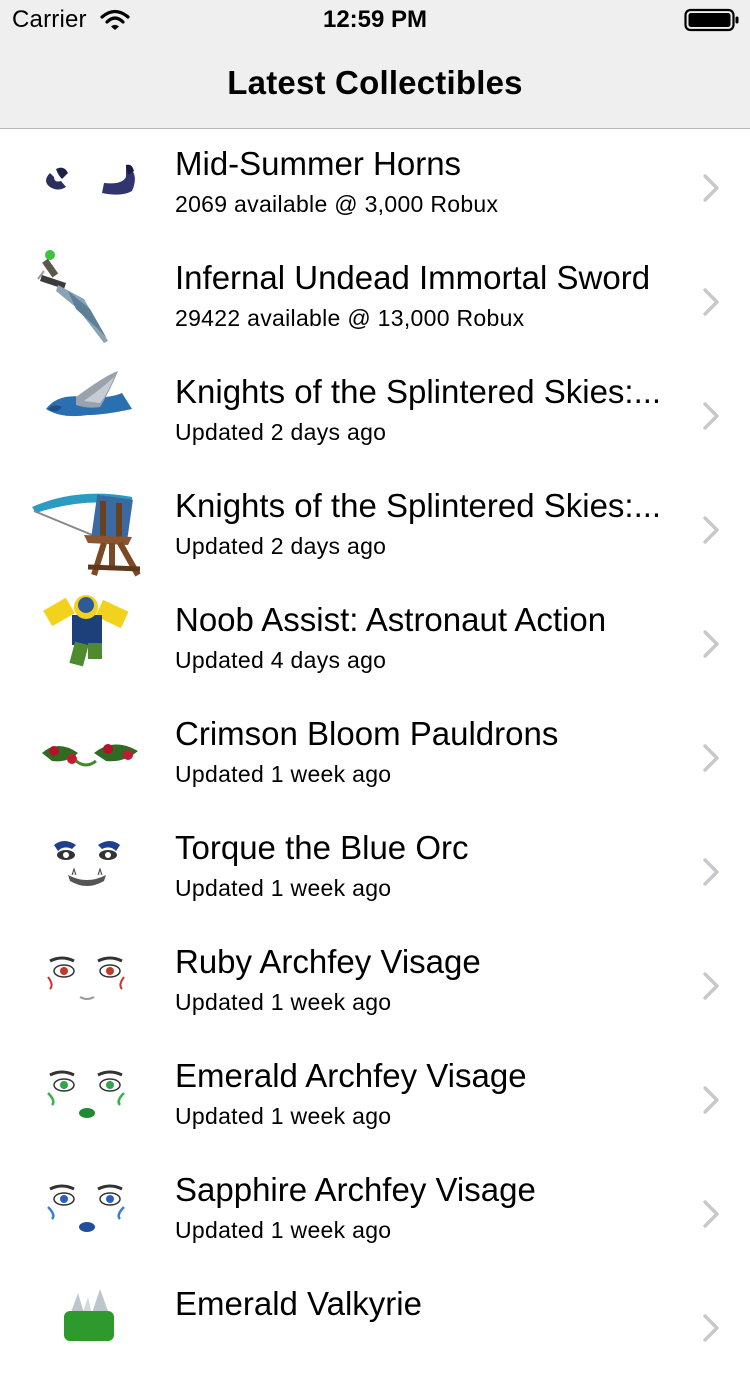 The width and height of the screenshot is (750, 1383). Describe the element at coordinates (351, 1075) in the screenshot. I see `item-title: Emerald Archfey Visage` at that location.